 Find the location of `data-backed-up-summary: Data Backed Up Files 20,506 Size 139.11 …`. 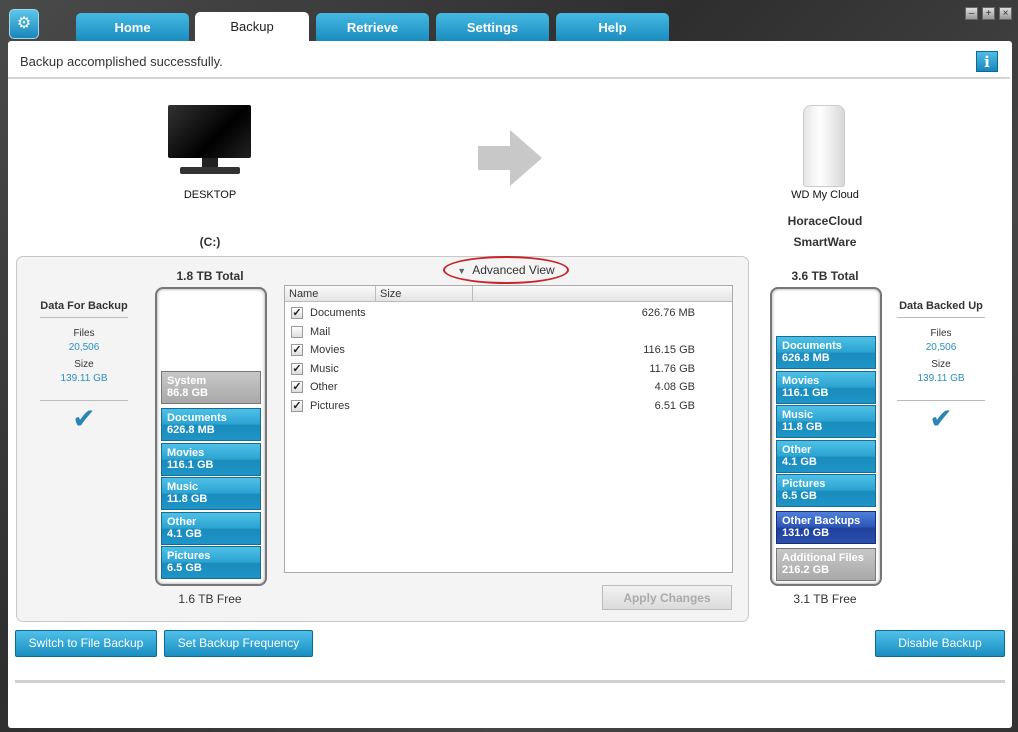

data-backed-up-summary: Data Backed Up Files 20,506 Size 139.11 … is located at coordinates (941, 366).